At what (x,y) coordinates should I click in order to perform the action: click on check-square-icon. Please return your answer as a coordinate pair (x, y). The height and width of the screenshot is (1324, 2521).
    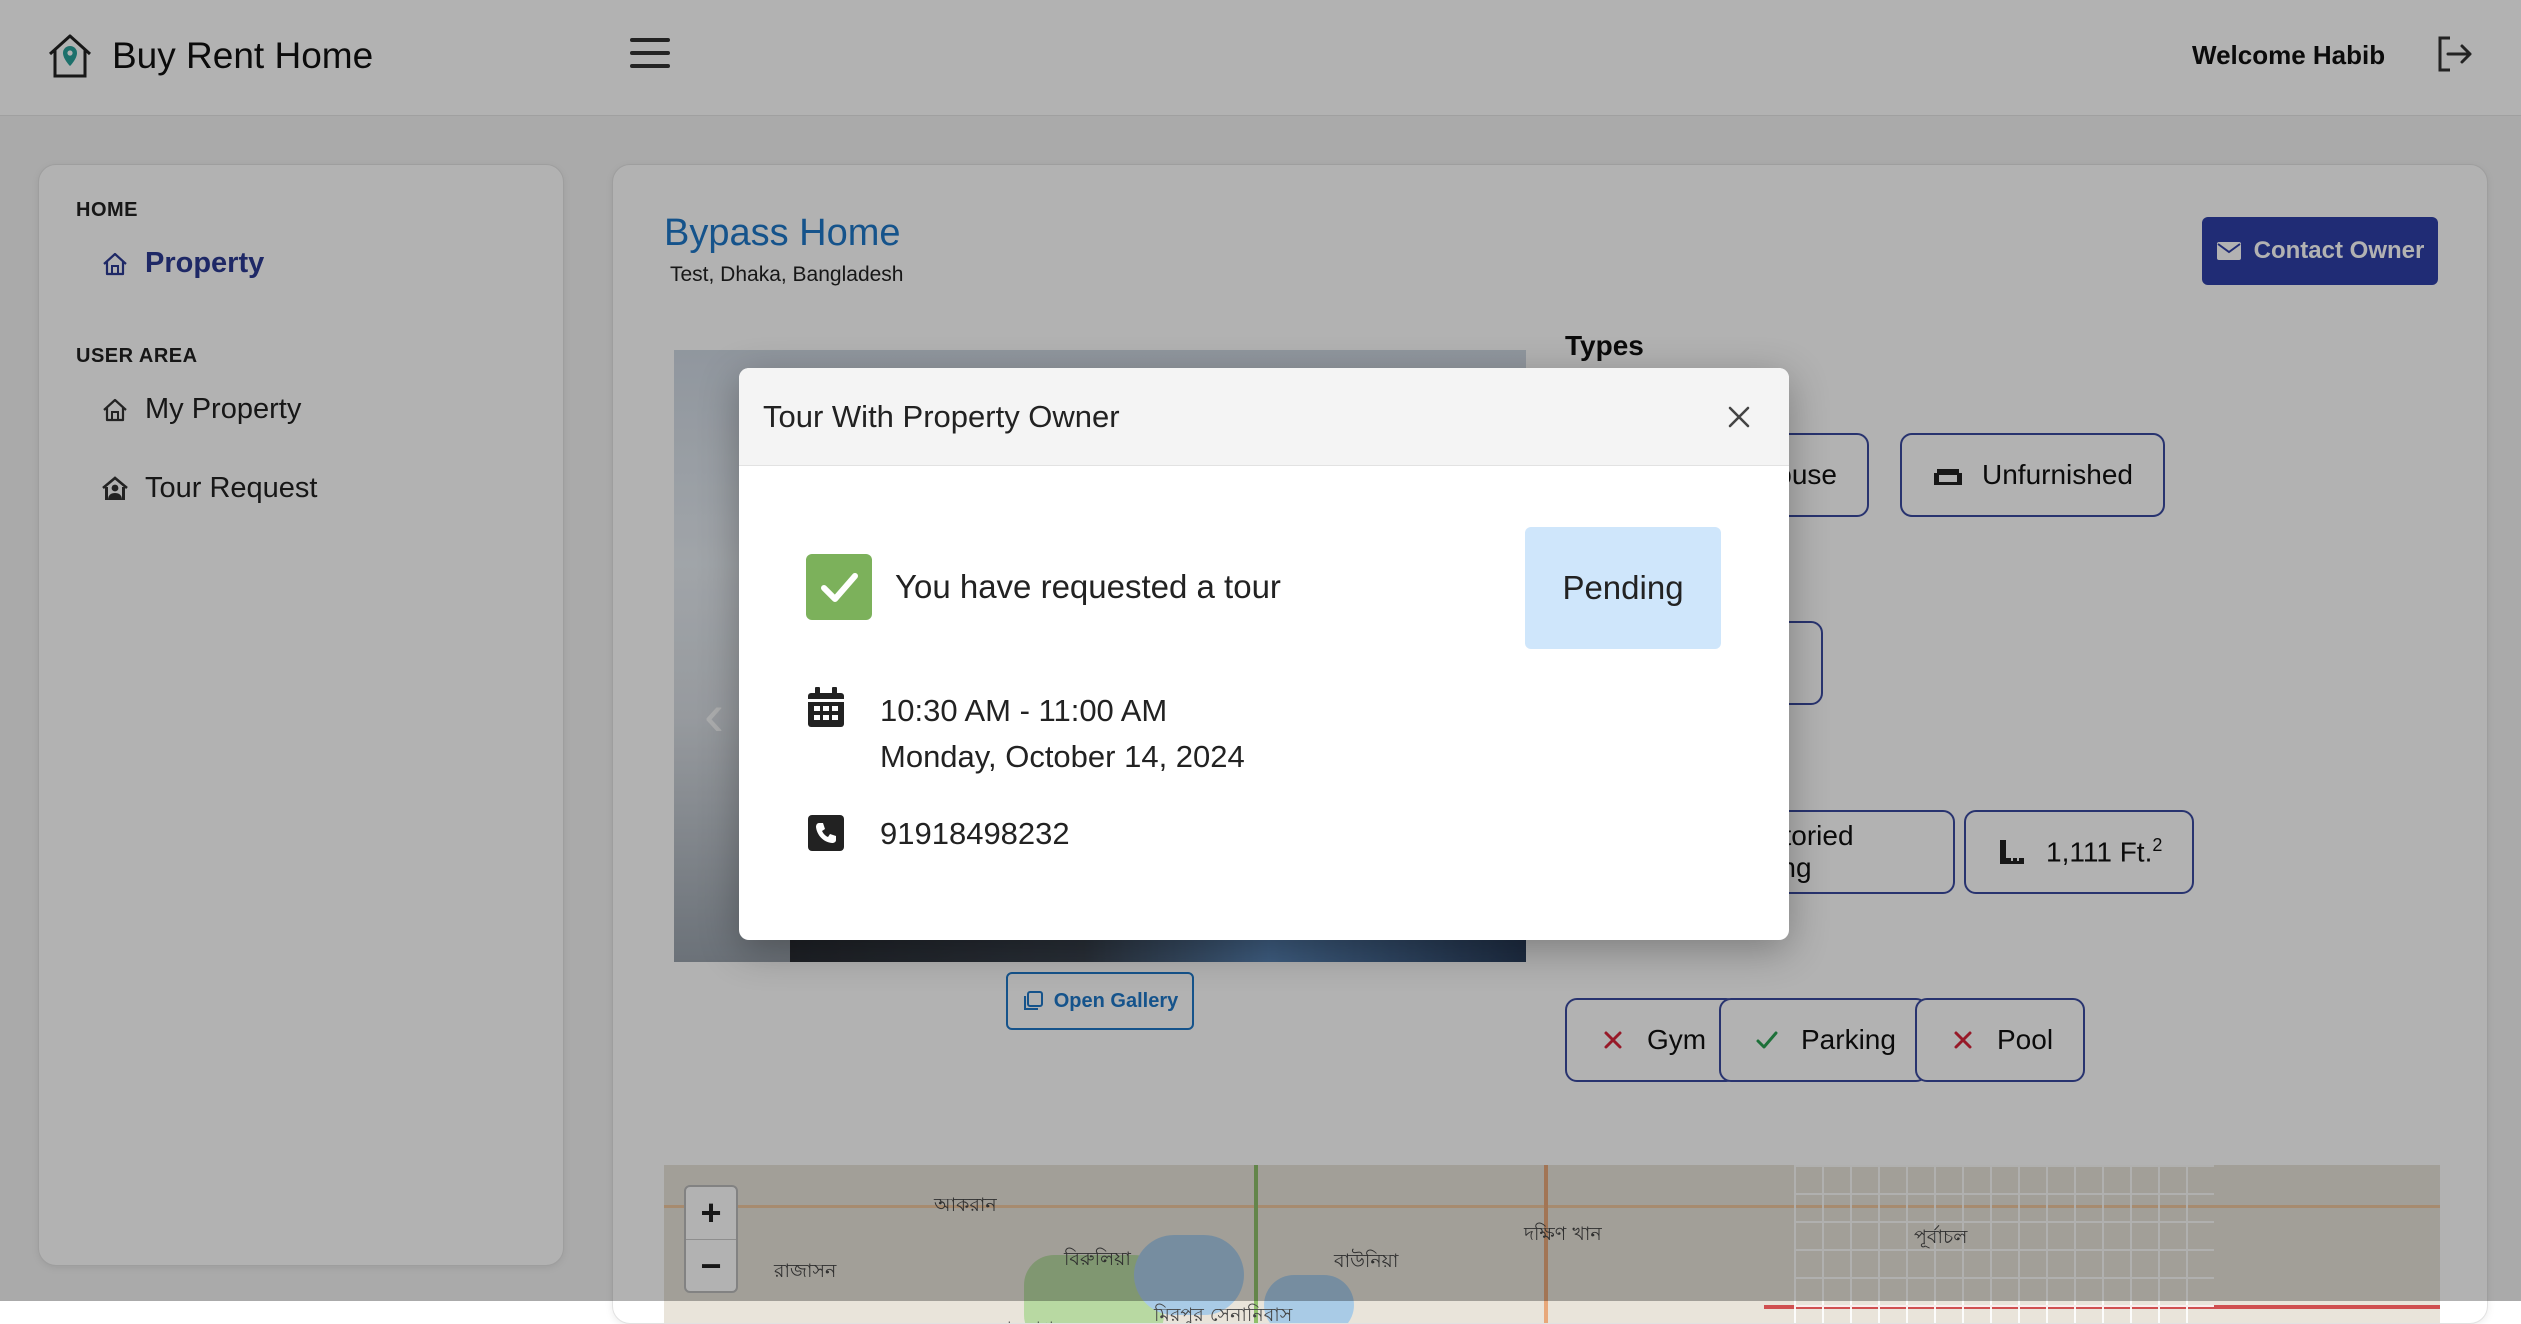
    Looking at the image, I should click on (839, 587).